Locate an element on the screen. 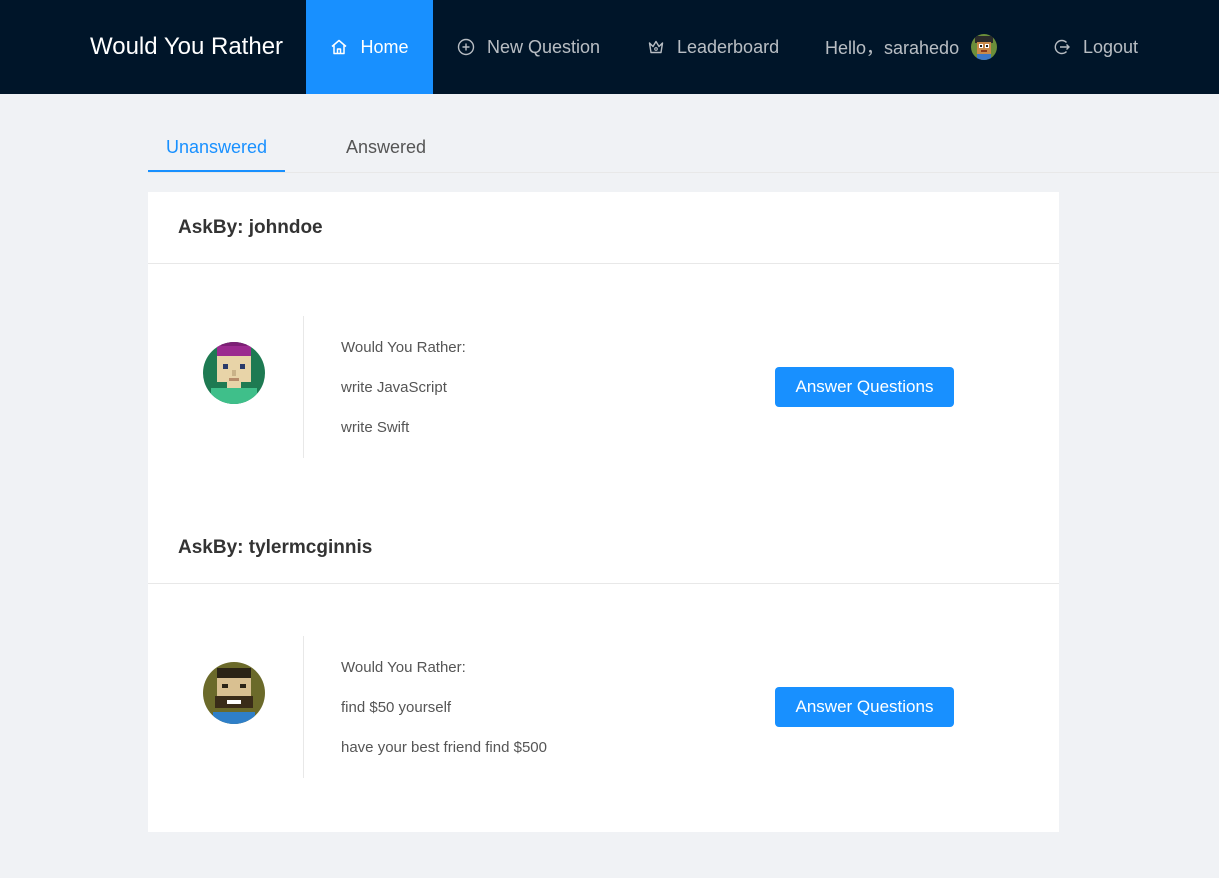  option-one: write JavaScript is located at coordinates (394, 387).